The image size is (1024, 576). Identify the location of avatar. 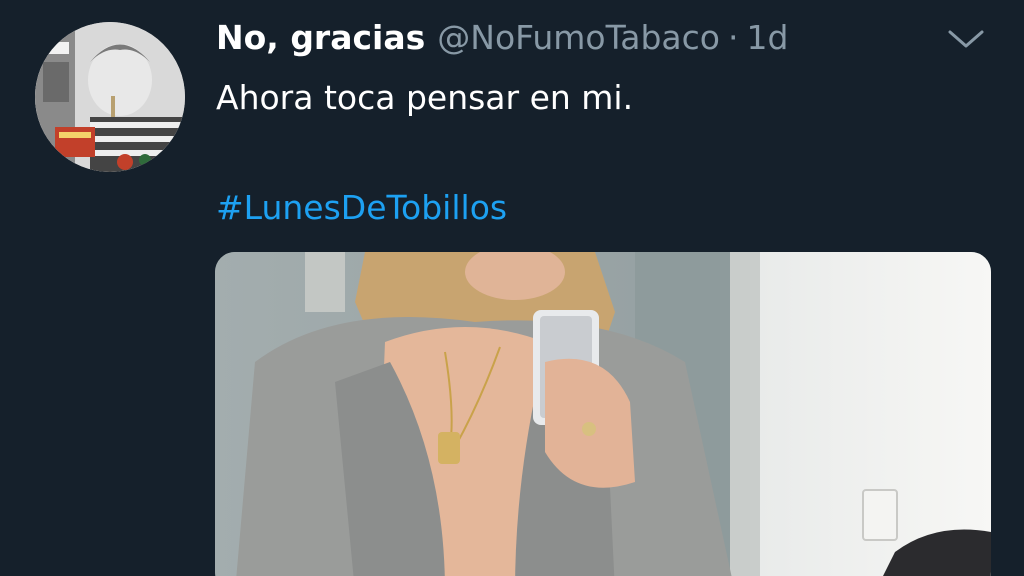
(110, 97).